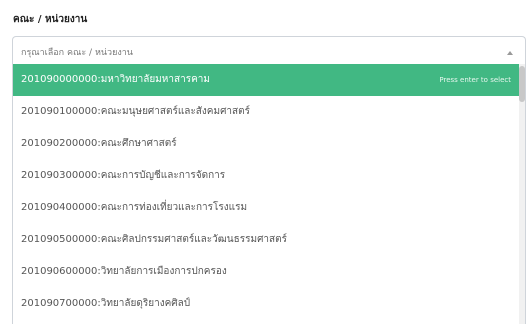  What do you see at coordinates (269, 144) in the screenshot?
I see `option-item: 201090200000:คณะศึกษาศาสตร์` at bounding box center [269, 144].